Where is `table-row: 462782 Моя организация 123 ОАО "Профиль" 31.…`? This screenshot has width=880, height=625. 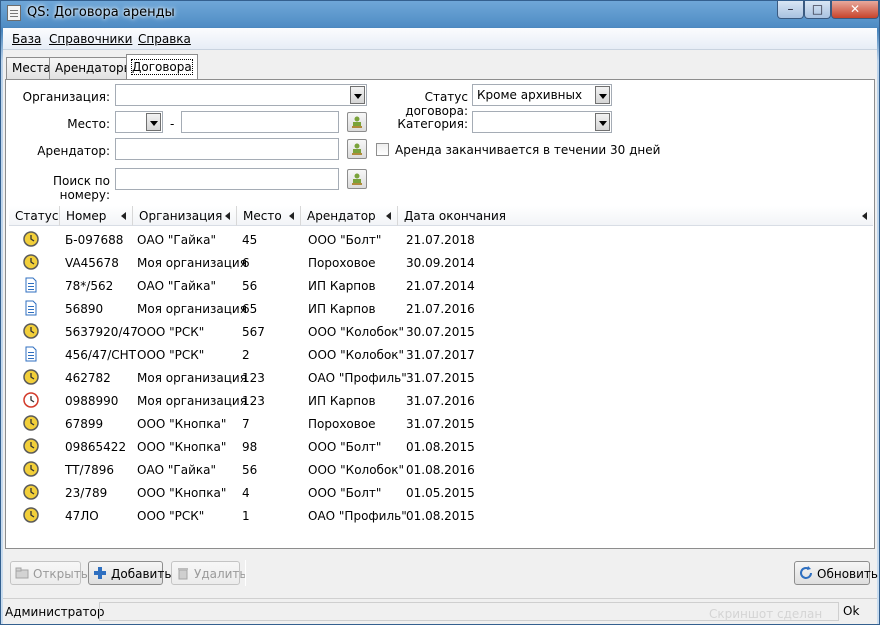
table-row: 462782 Моя организация 123 ОАО "Профиль" 31.… is located at coordinates (441, 377).